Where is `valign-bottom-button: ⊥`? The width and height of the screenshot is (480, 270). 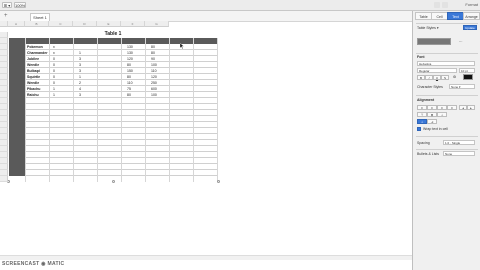 valign-bottom-button: ⊥ is located at coordinates (442, 114).